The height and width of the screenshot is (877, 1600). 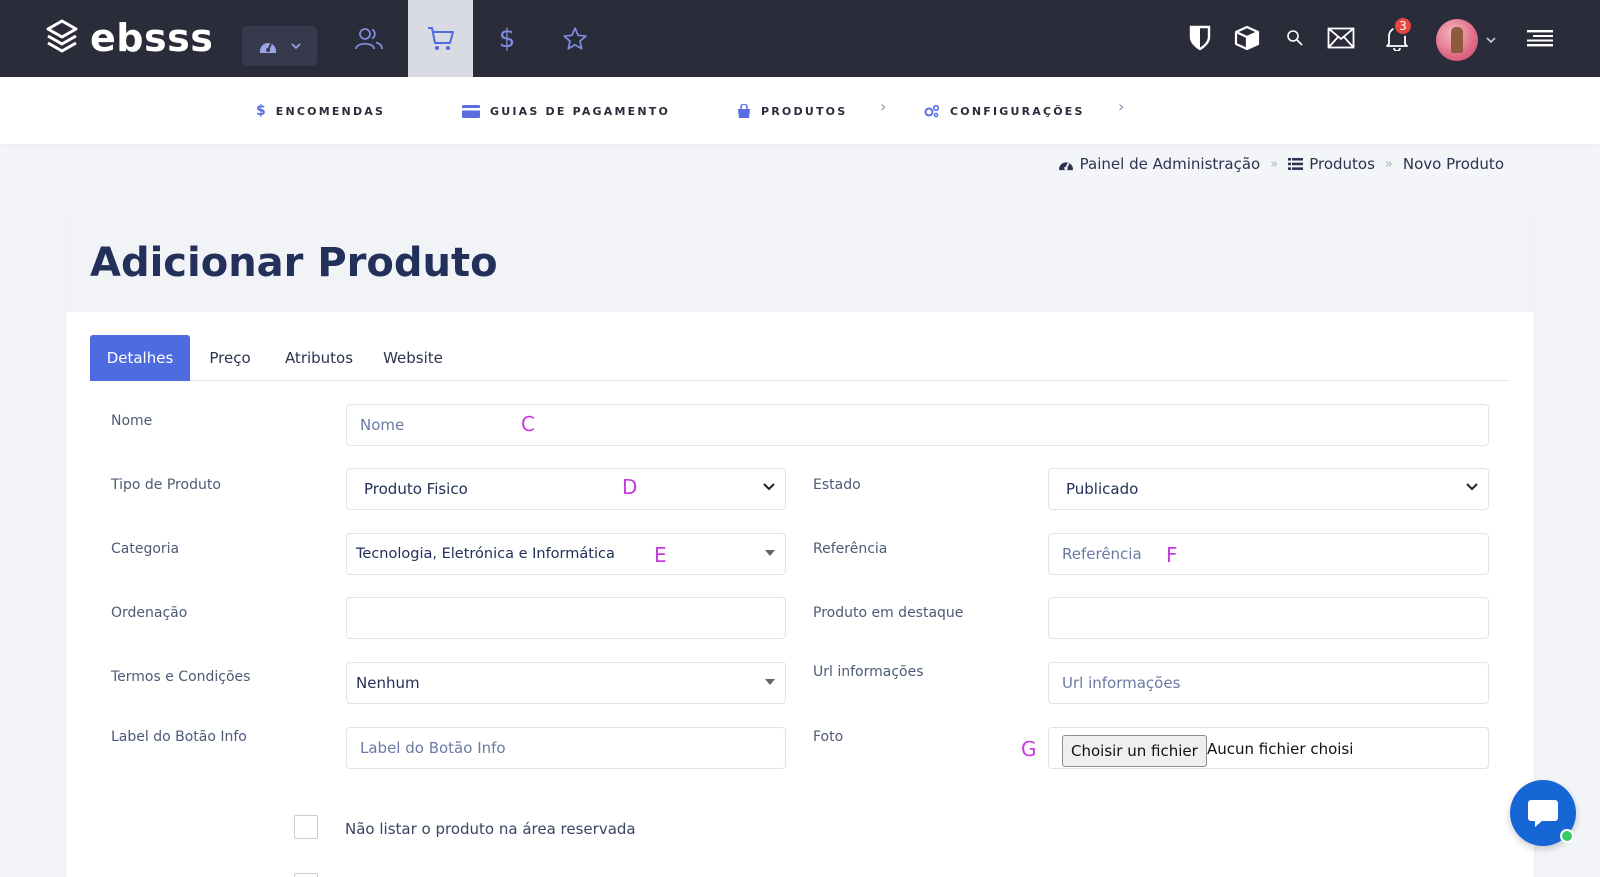 I want to click on credit-card-icon, so click(x=471, y=111).